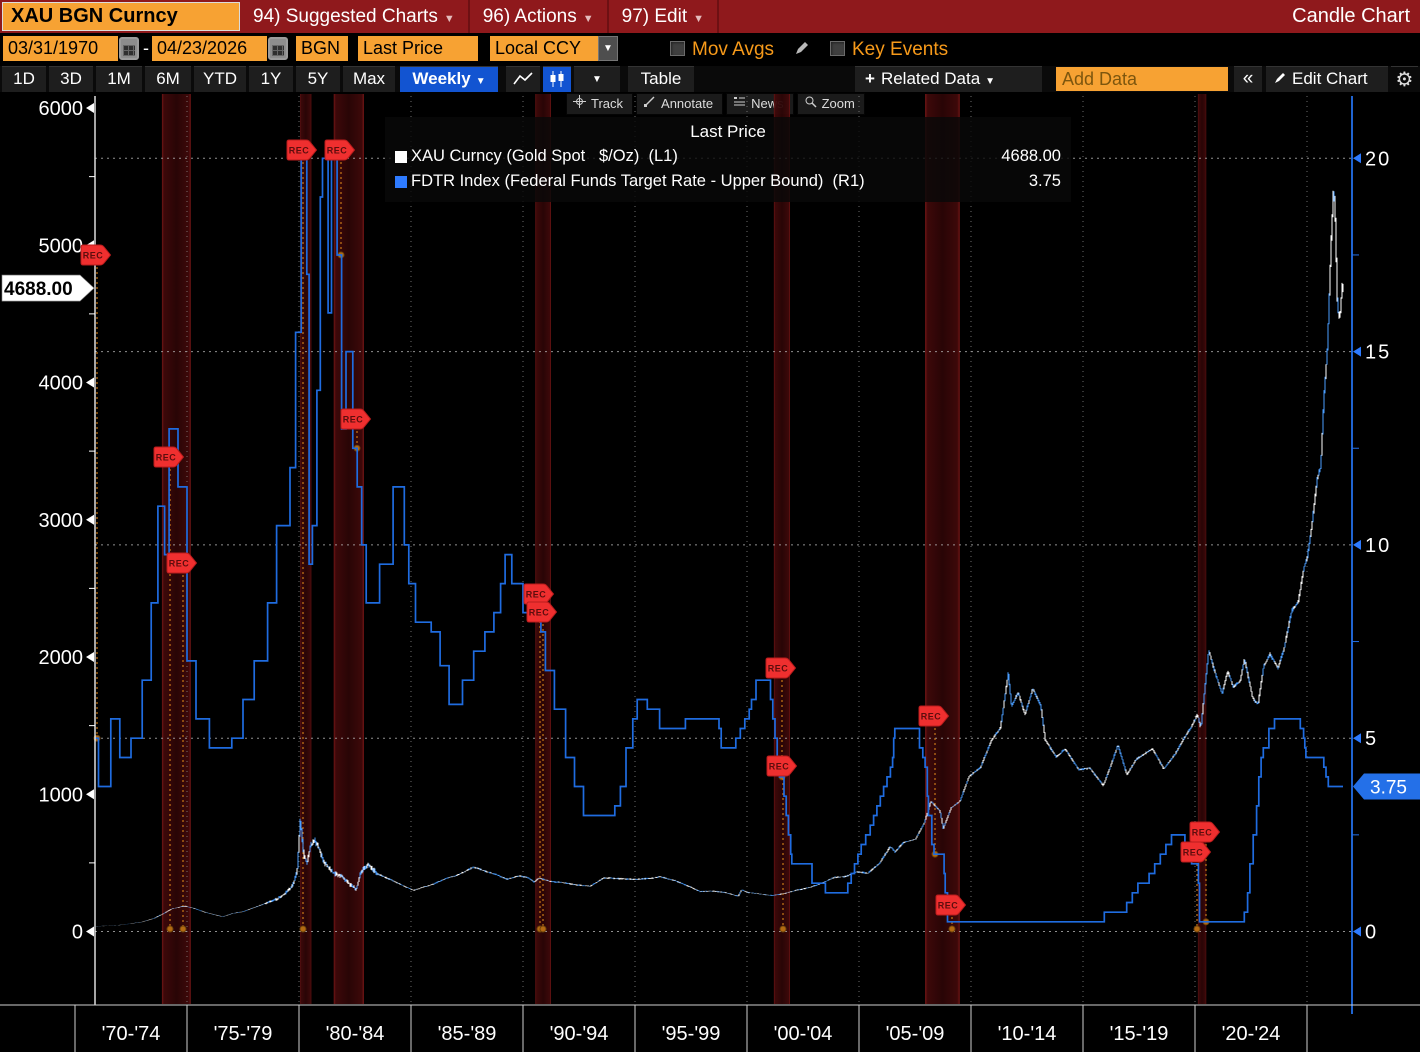 This screenshot has width=1420, height=1052. Describe the element at coordinates (544, 48) in the screenshot. I see `currency-selector: Local CCY` at that location.